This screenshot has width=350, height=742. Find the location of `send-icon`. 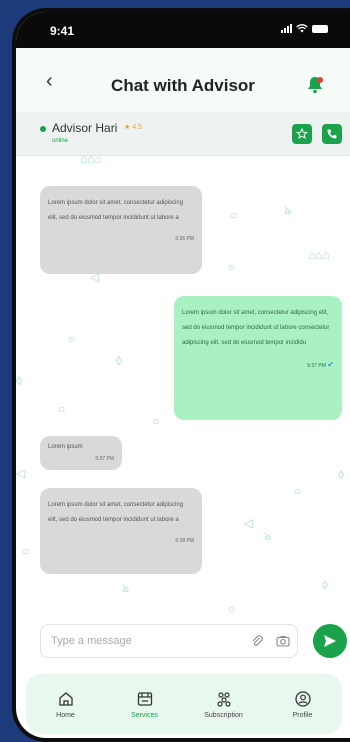

send-icon is located at coordinates (330, 641).